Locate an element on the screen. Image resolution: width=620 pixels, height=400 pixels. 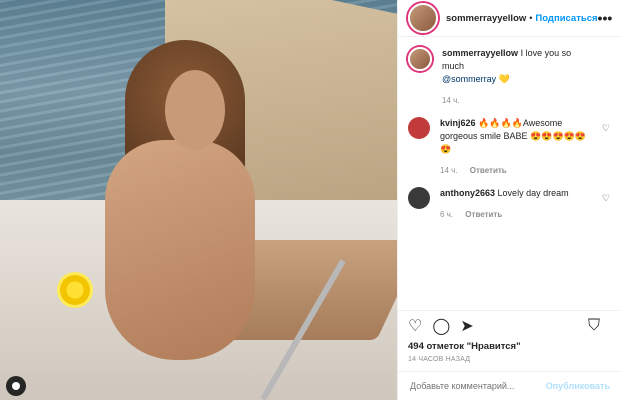
author-avatar is located at coordinates (423, 18).